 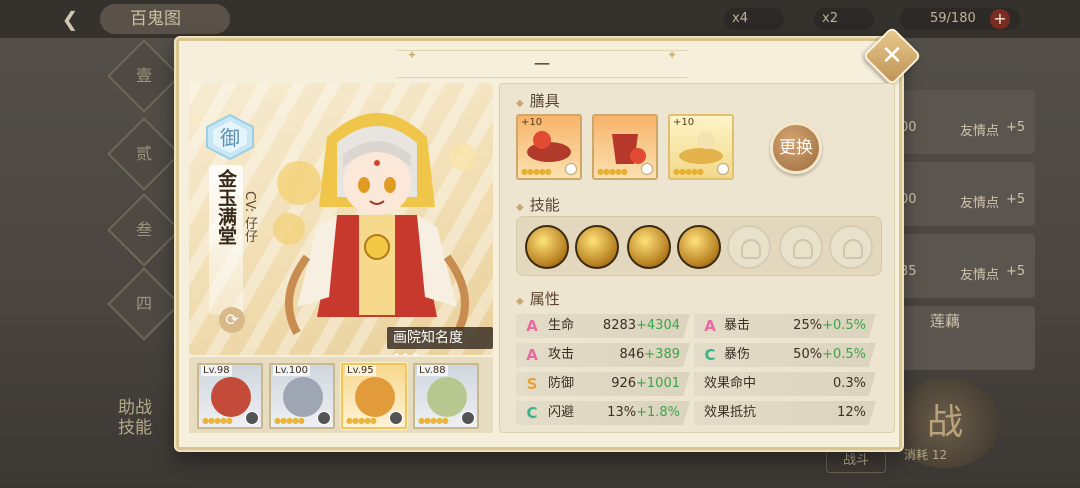 What do you see at coordinates (730, 412) in the screenshot?
I see `stat-name: 效果抵抗` at bounding box center [730, 412].